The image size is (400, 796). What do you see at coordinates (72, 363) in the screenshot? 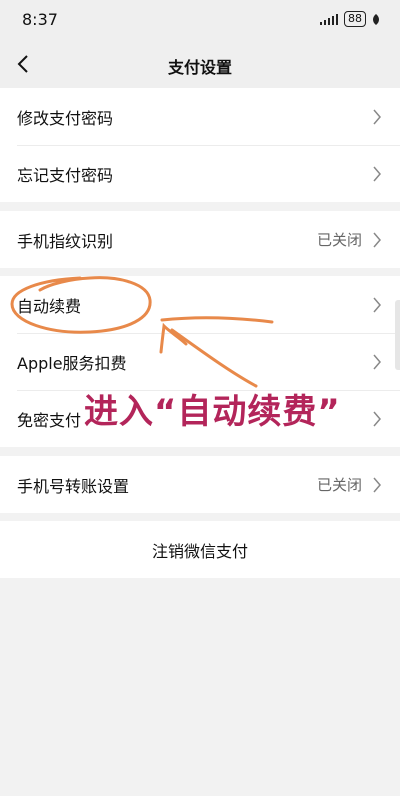
I see `row-label: Apple服务扣费` at bounding box center [72, 363].